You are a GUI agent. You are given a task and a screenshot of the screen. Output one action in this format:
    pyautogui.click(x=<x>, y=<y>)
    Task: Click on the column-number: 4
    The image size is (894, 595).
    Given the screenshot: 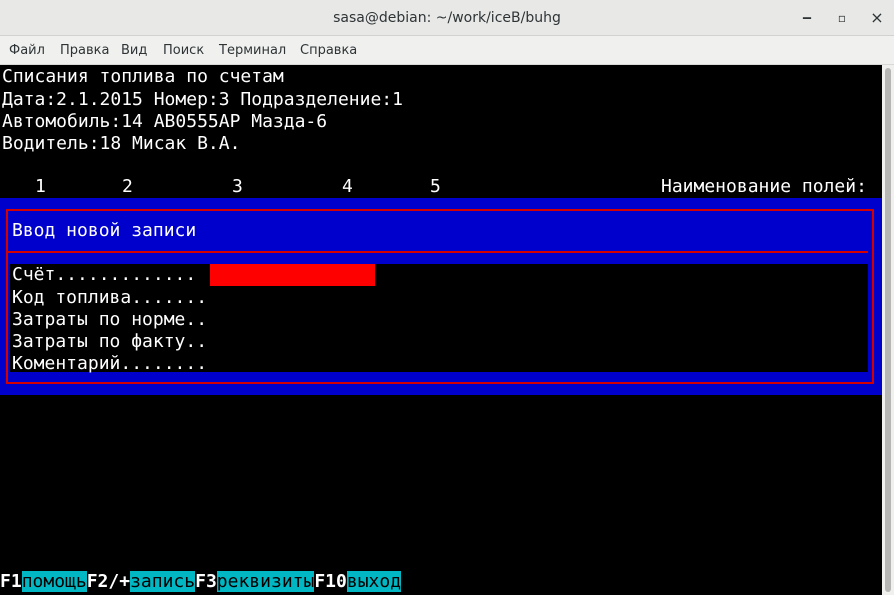 What is the action you would take?
    pyautogui.click(x=347, y=186)
    